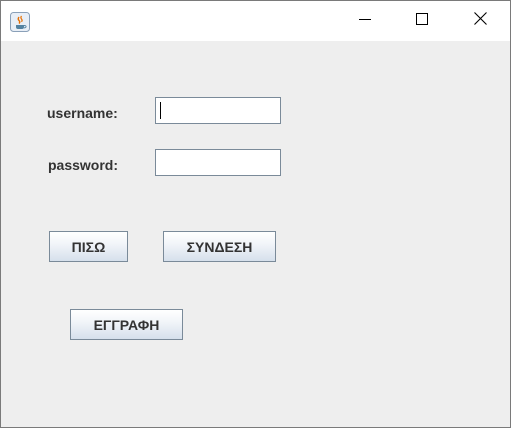  Describe the element at coordinates (126, 324) in the screenshot. I see `register-button: ΕΓΓΡΑΦΗ` at that location.